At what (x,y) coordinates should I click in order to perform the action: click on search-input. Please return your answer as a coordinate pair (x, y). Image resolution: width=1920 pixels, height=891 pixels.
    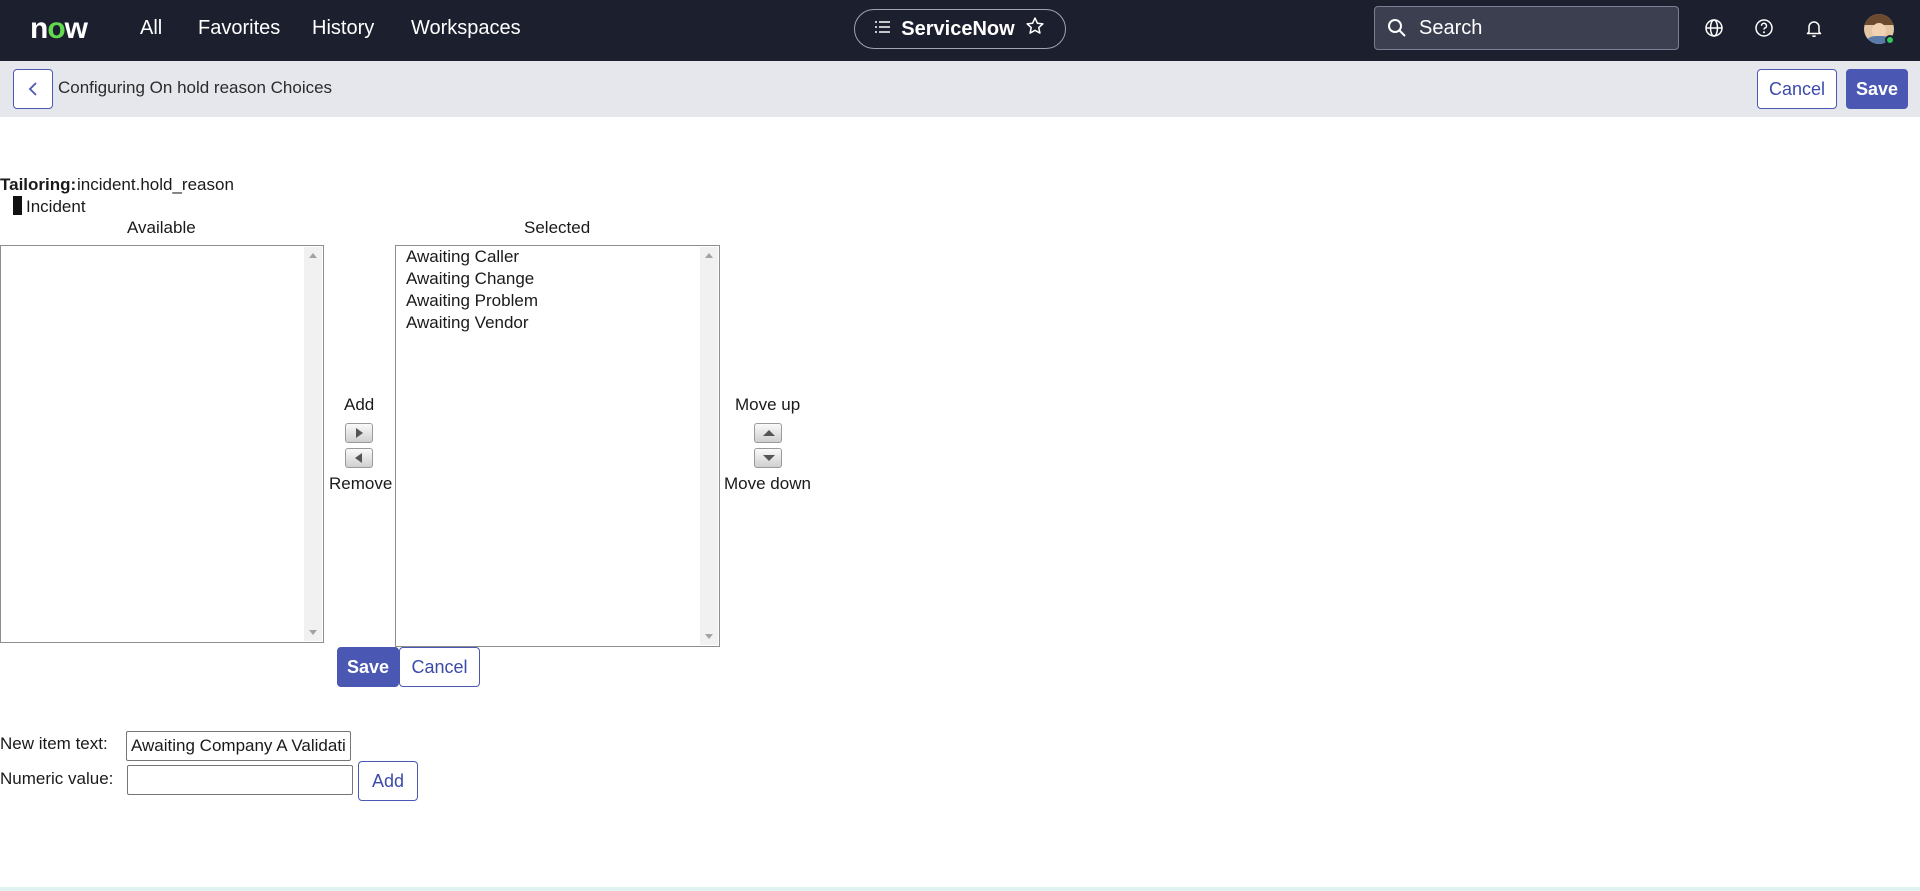
    Looking at the image, I should click on (1542, 28).